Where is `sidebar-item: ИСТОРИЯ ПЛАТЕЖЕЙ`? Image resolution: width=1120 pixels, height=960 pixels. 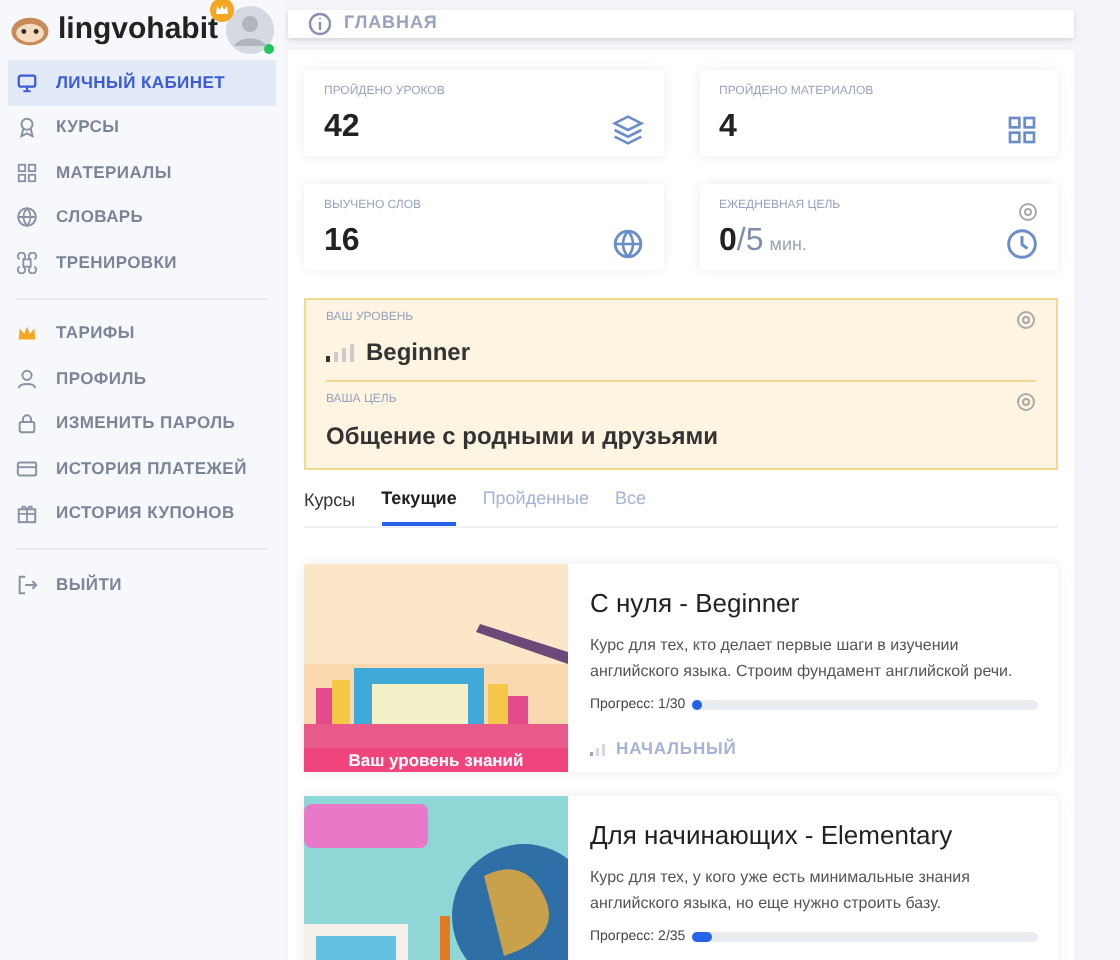 sidebar-item: ИСТОРИЯ ПЛАТЕЖЕЙ is located at coordinates (142, 468).